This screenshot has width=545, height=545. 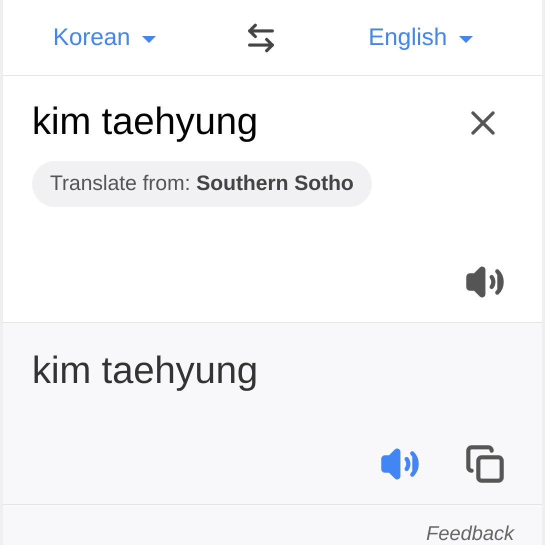 What do you see at coordinates (421, 38) in the screenshot?
I see `target-language-selector: English` at bounding box center [421, 38].